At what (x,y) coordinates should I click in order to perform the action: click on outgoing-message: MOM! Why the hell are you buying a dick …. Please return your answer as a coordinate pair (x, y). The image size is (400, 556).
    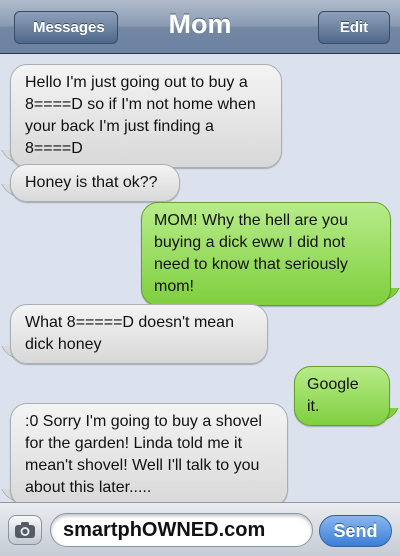
    Looking at the image, I should click on (266, 254).